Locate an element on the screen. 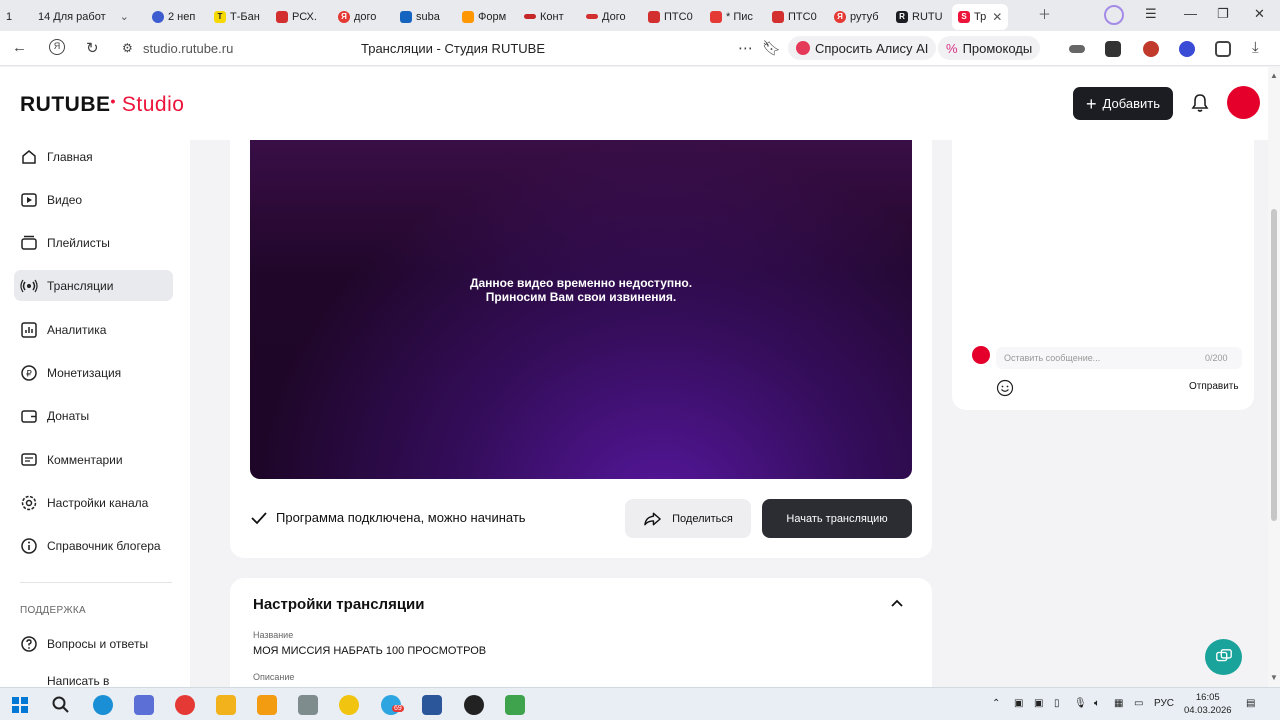 This screenshot has width=1280, height=720. url-field: studio.rutube.ru is located at coordinates (188, 48).